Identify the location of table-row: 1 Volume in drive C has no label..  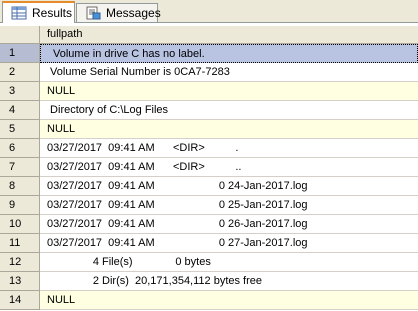
(209, 53).